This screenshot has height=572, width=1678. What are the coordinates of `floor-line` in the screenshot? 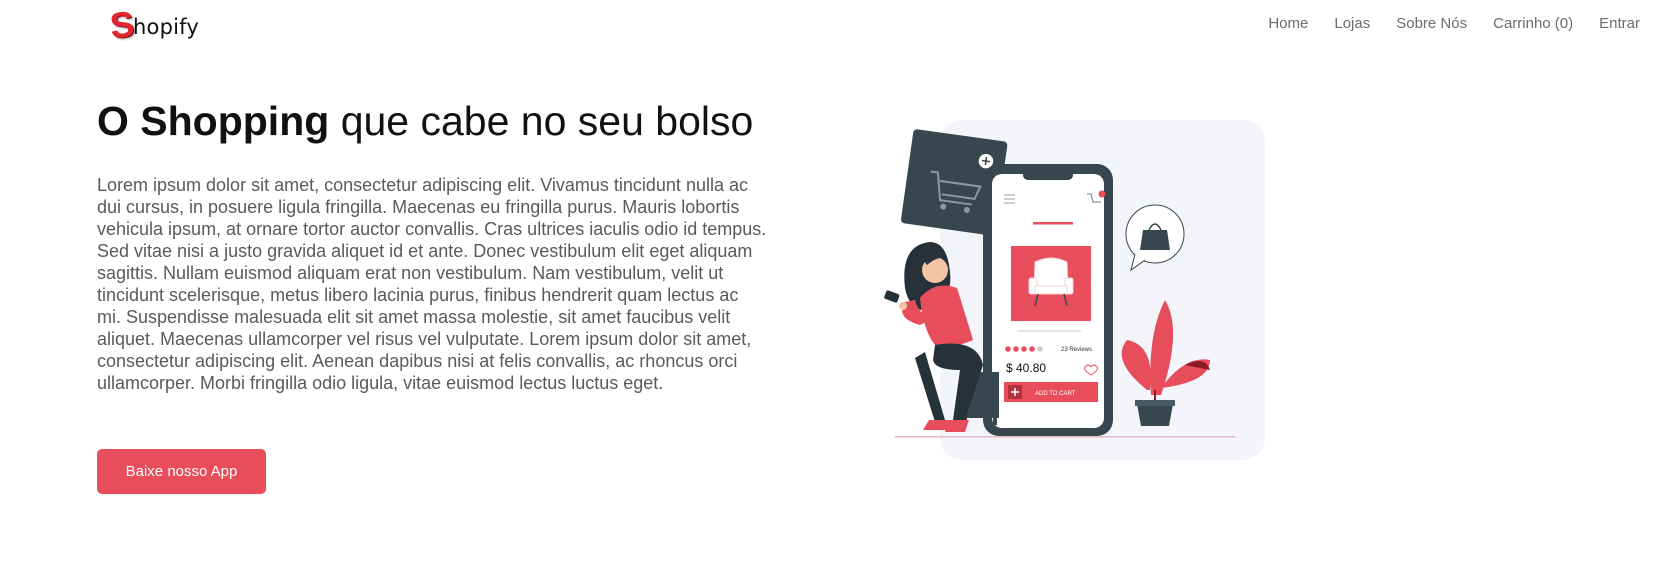 It's located at (1065, 437).